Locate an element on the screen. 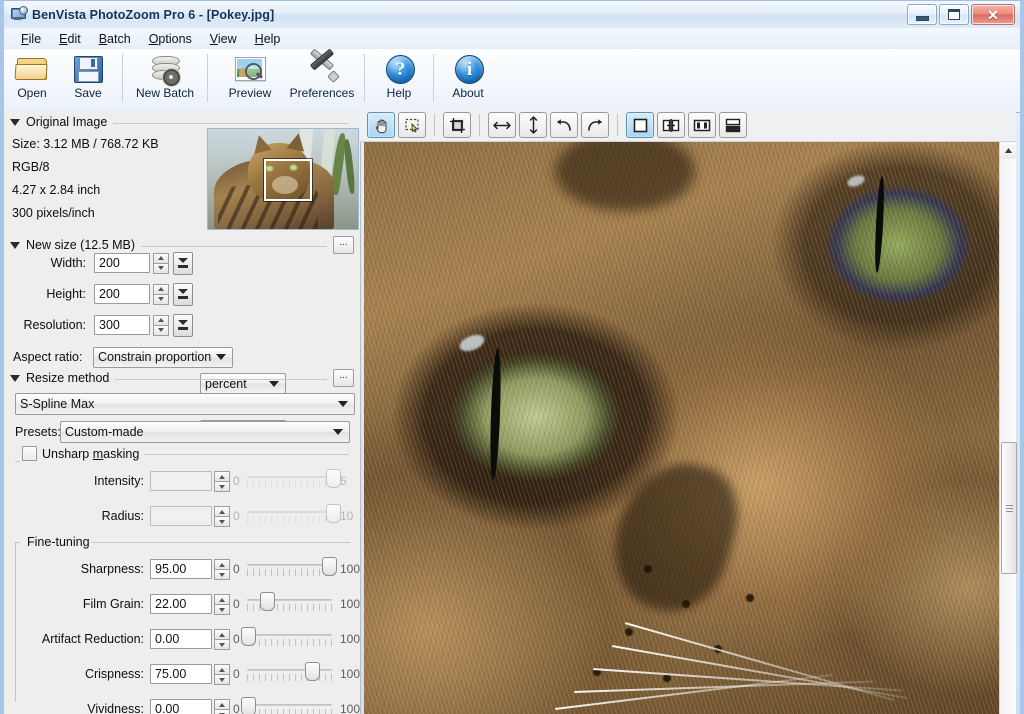  resolution-spin-down is located at coordinates (161, 330).